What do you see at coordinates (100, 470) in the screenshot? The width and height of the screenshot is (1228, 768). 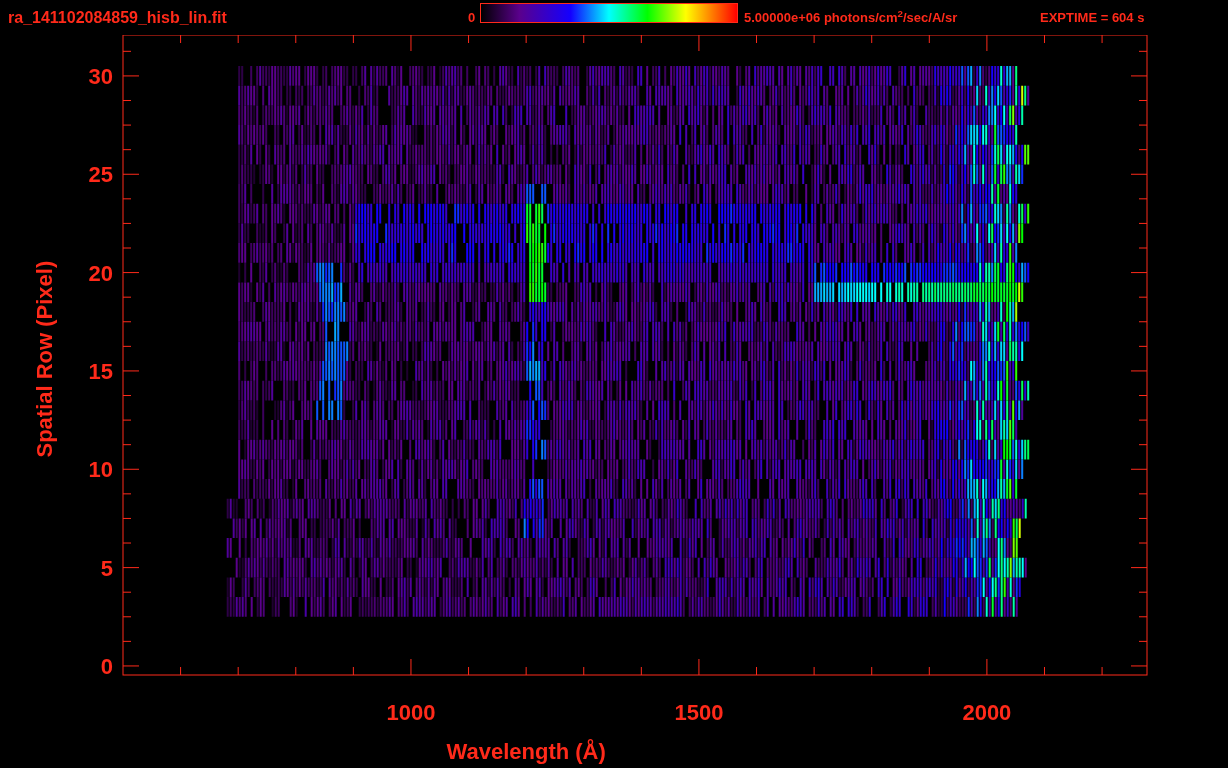 I see `y-tick-label: 10` at bounding box center [100, 470].